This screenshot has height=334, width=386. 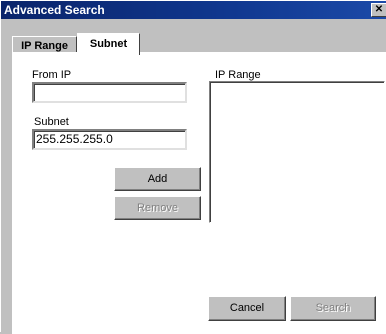 I want to click on tab-subnet: Subnet, so click(x=108, y=44).